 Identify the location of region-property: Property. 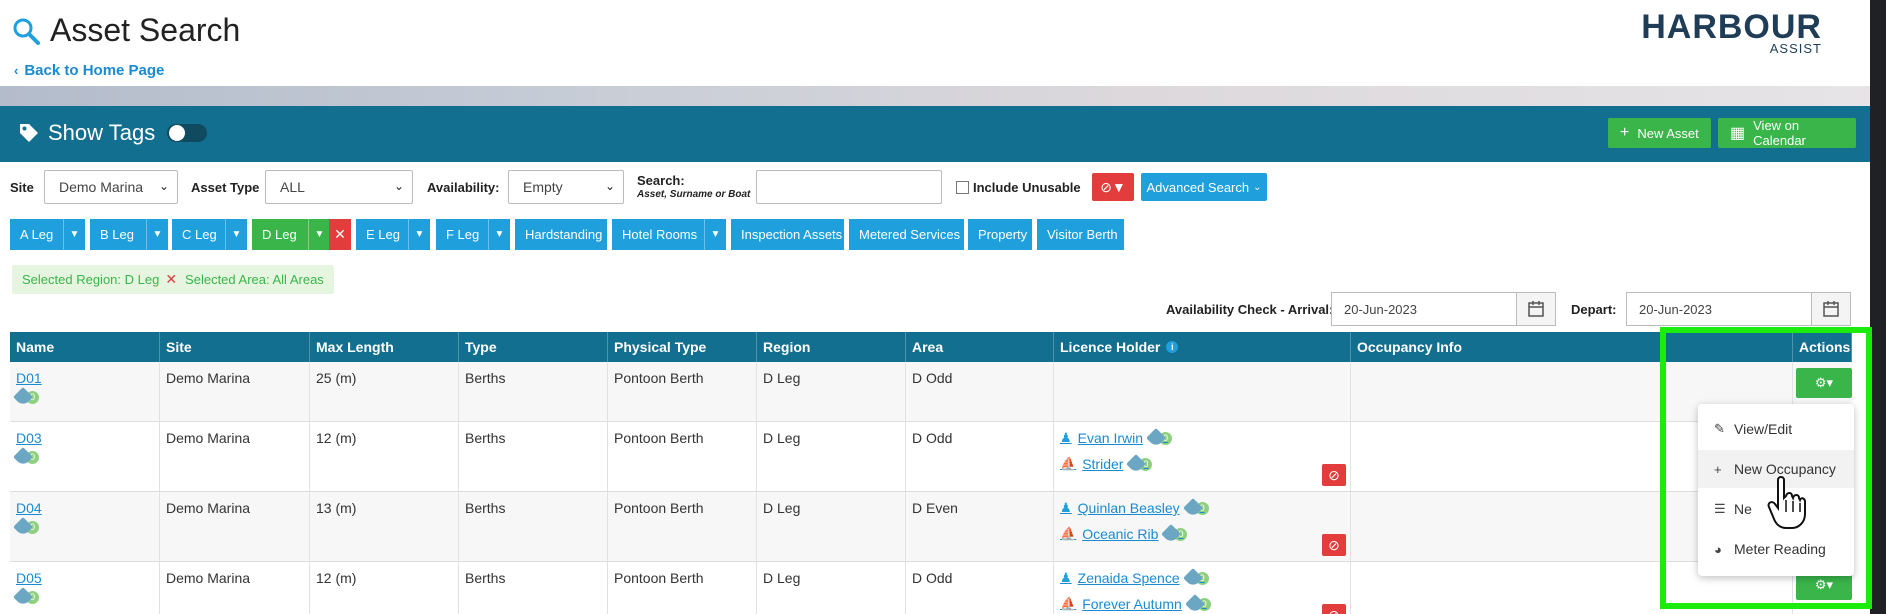
(1000, 234).